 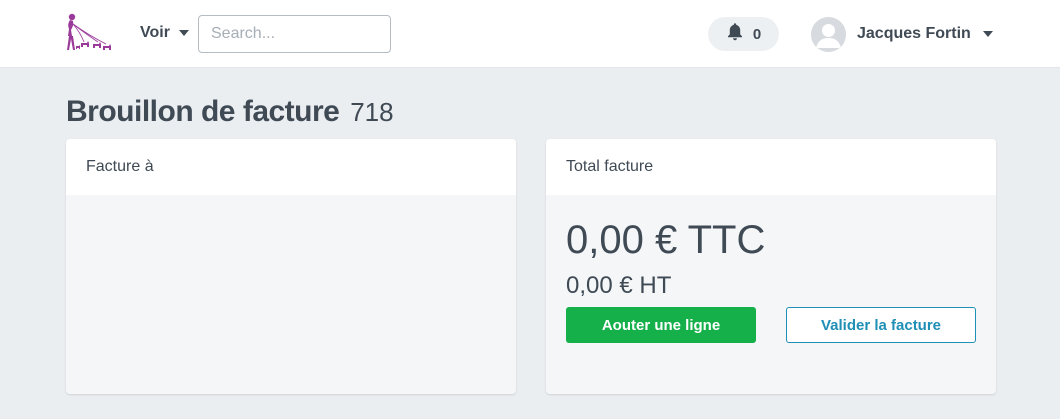 What do you see at coordinates (294, 34) in the screenshot?
I see `search-input` at bounding box center [294, 34].